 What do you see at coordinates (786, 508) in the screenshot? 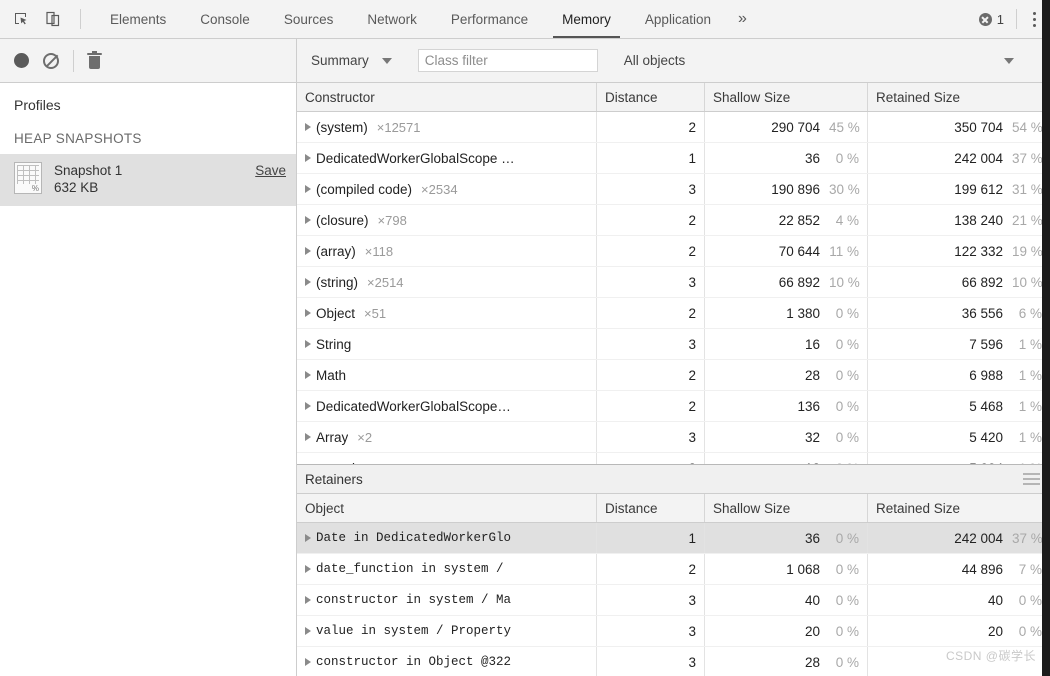
I see `column-header-ret-shallow-size: Shallow Size` at bounding box center [786, 508].